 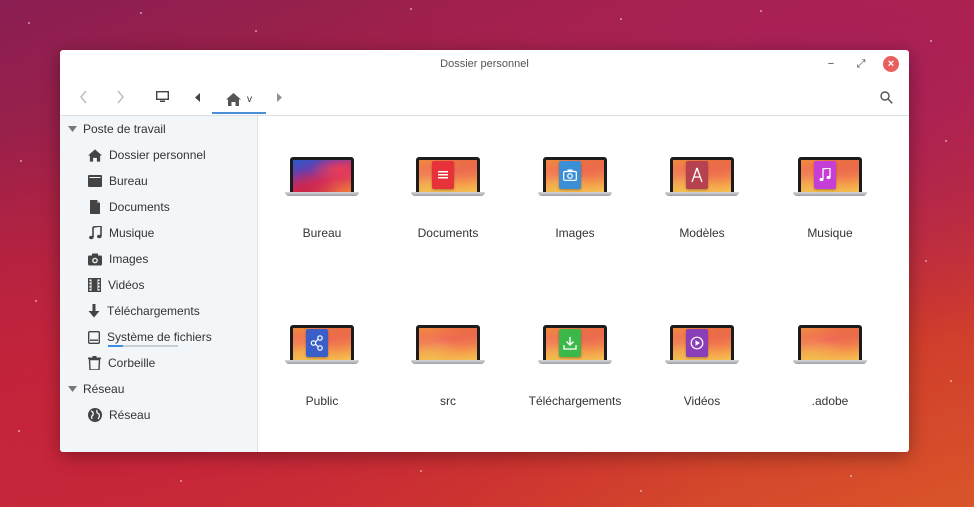 I want to click on folder-item: Modèles, so click(x=702, y=196).